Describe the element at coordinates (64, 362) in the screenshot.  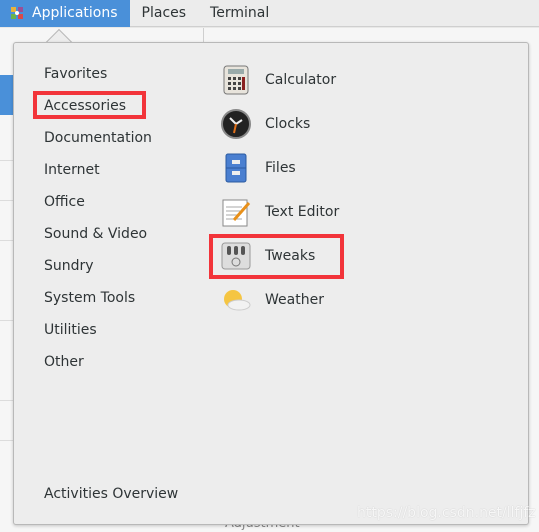
I see `category-other: Other` at that location.